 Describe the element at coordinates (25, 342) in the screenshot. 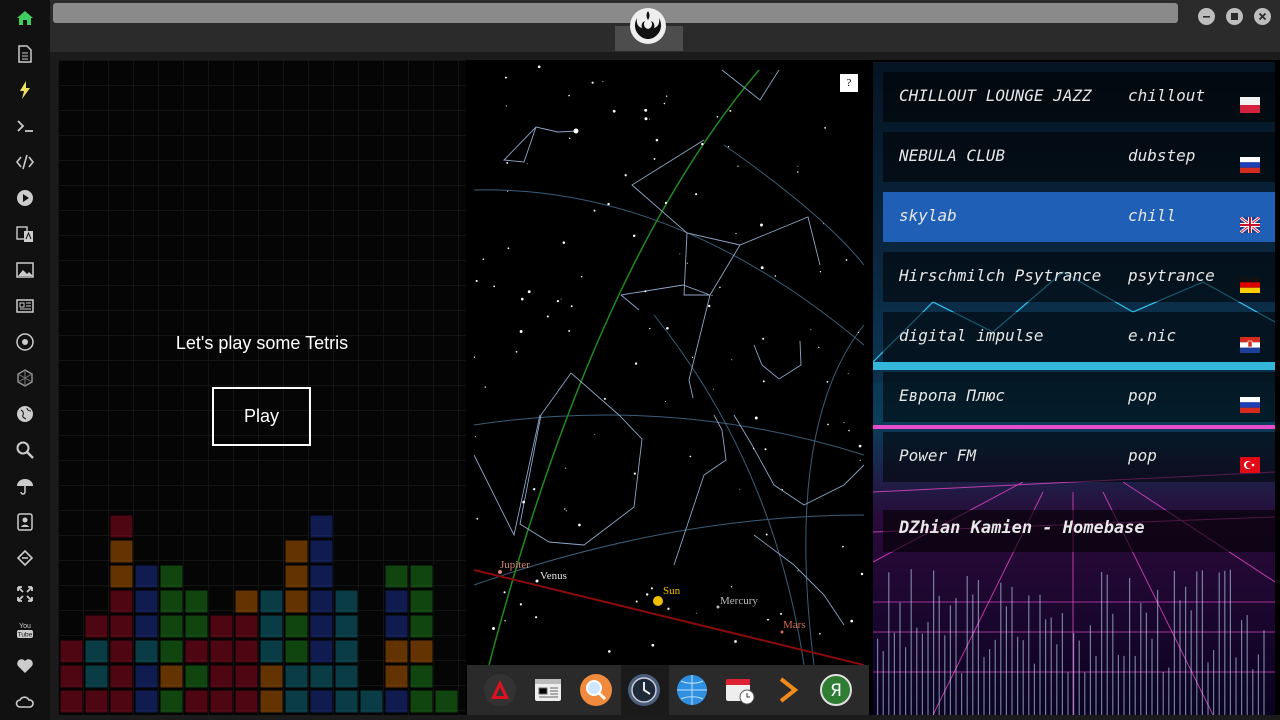

I see `rebel-icon` at that location.